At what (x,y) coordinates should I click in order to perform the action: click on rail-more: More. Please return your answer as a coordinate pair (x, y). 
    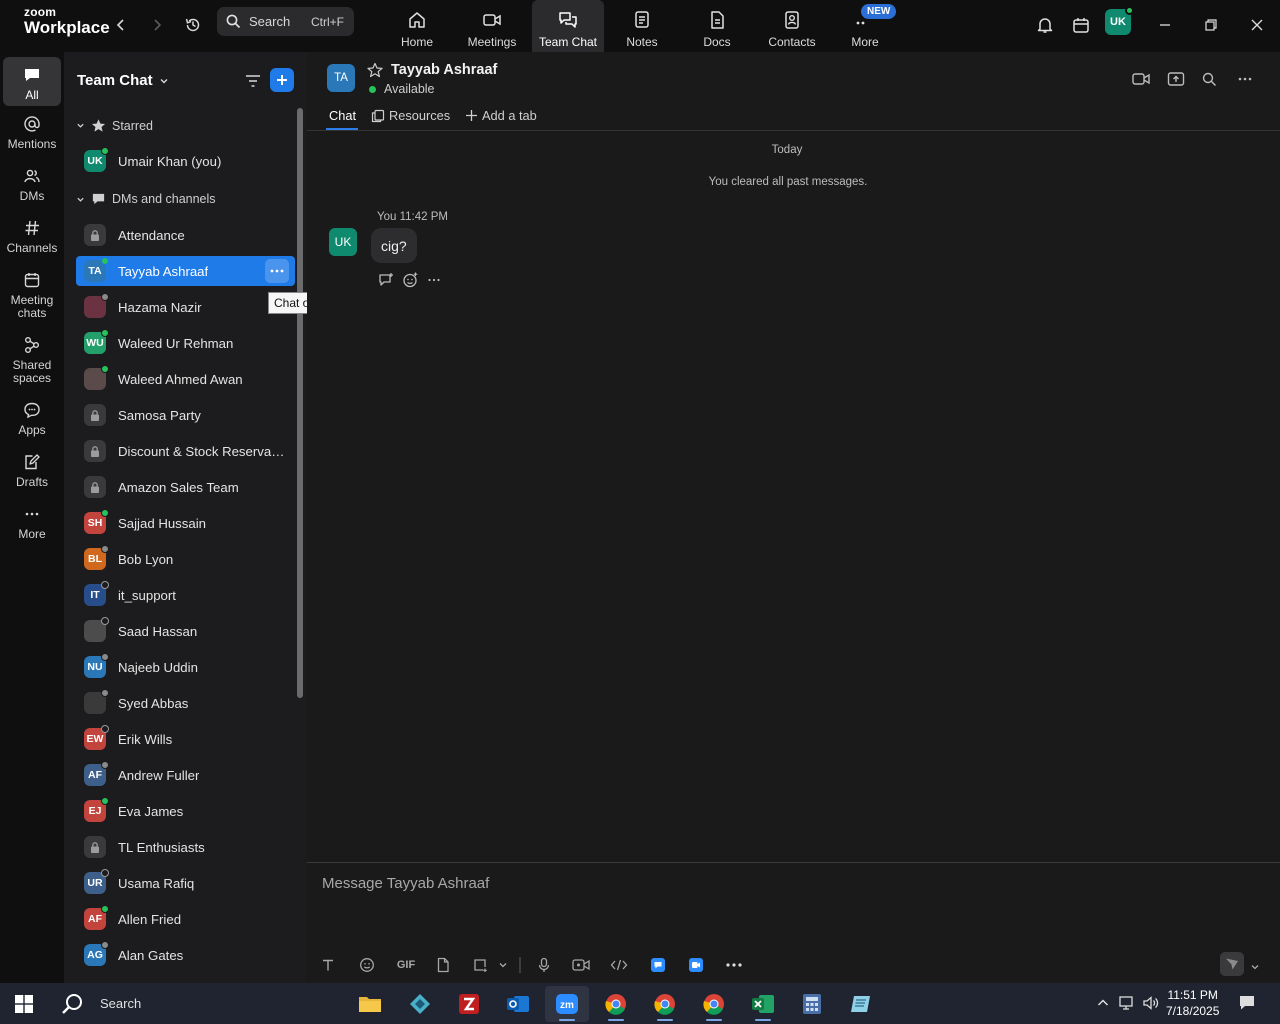
    Looking at the image, I should click on (32, 522).